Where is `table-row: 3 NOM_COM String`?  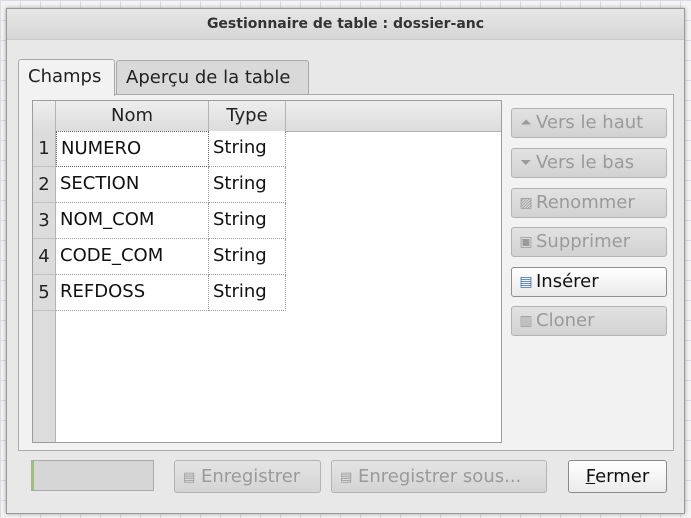
table-row: 3 NOM_COM String is located at coordinates (160, 221).